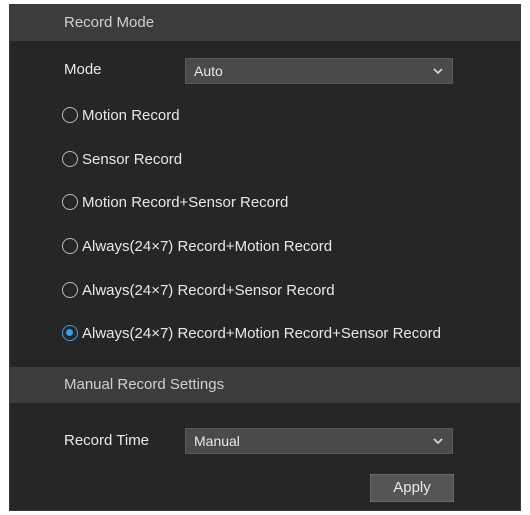  What do you see at coordinates (208, 290) in the screenshot?
I see `radio-label: Always(24×7) Record+Sensor Record` at bounding box center [208, 290].